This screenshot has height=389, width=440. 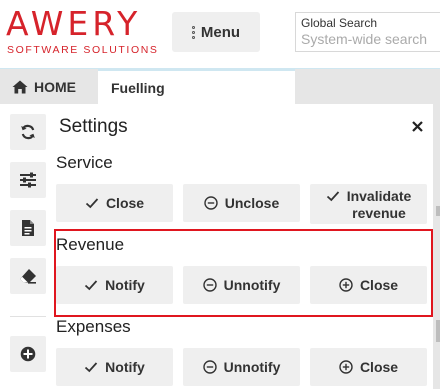 I want to click on refresh-icon, so click(x=28, y=132).